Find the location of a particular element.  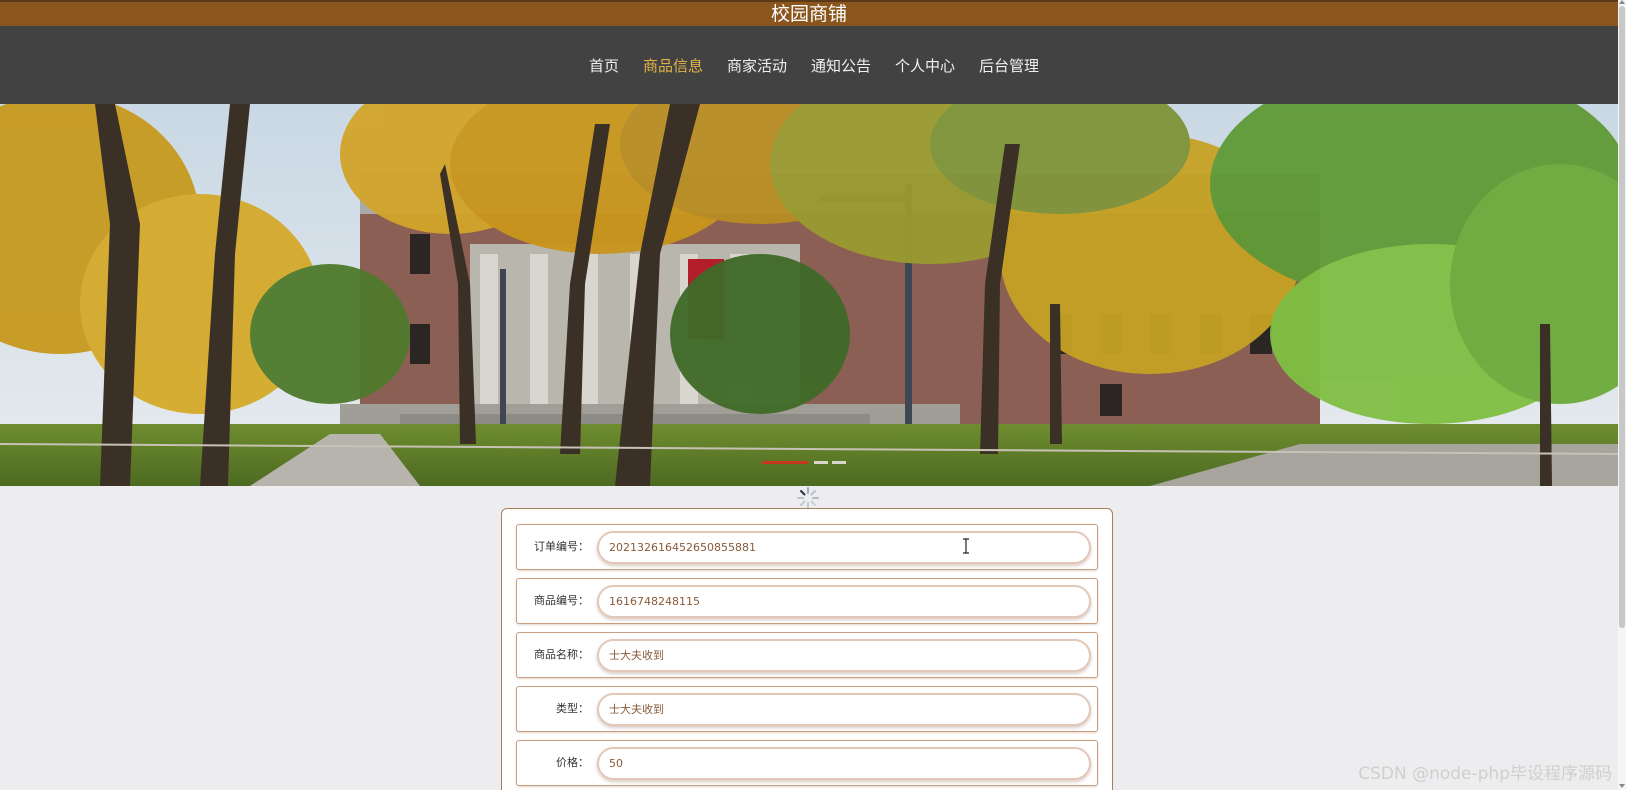

nav-item-products: 商品信息 is located at coordinates (673, 65).